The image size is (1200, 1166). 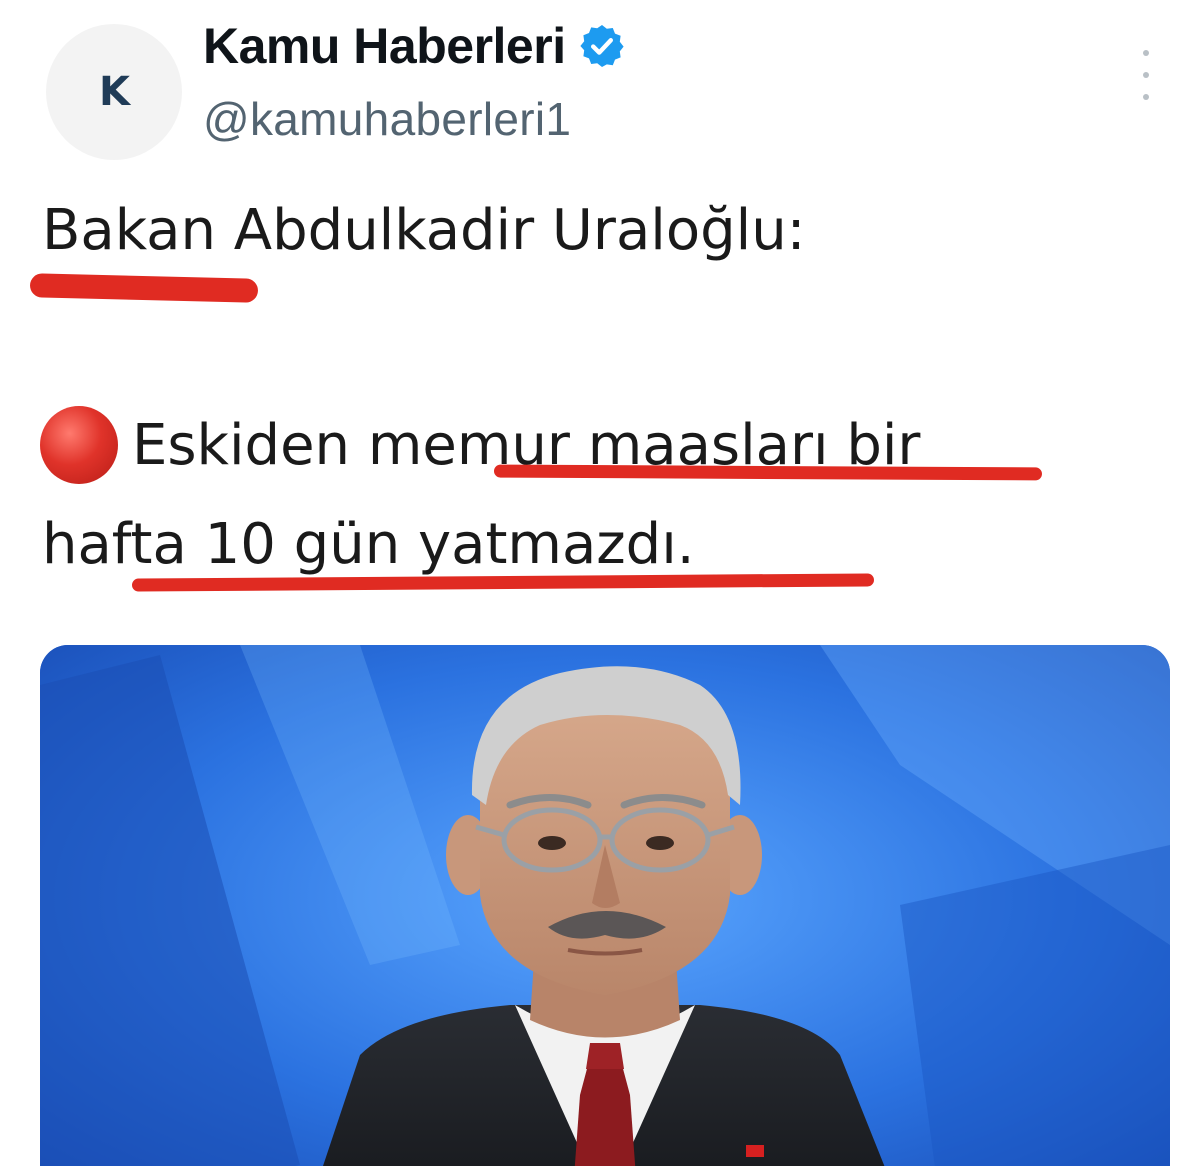 I want to click on red-circle-icon, so click(x=79, y=445).